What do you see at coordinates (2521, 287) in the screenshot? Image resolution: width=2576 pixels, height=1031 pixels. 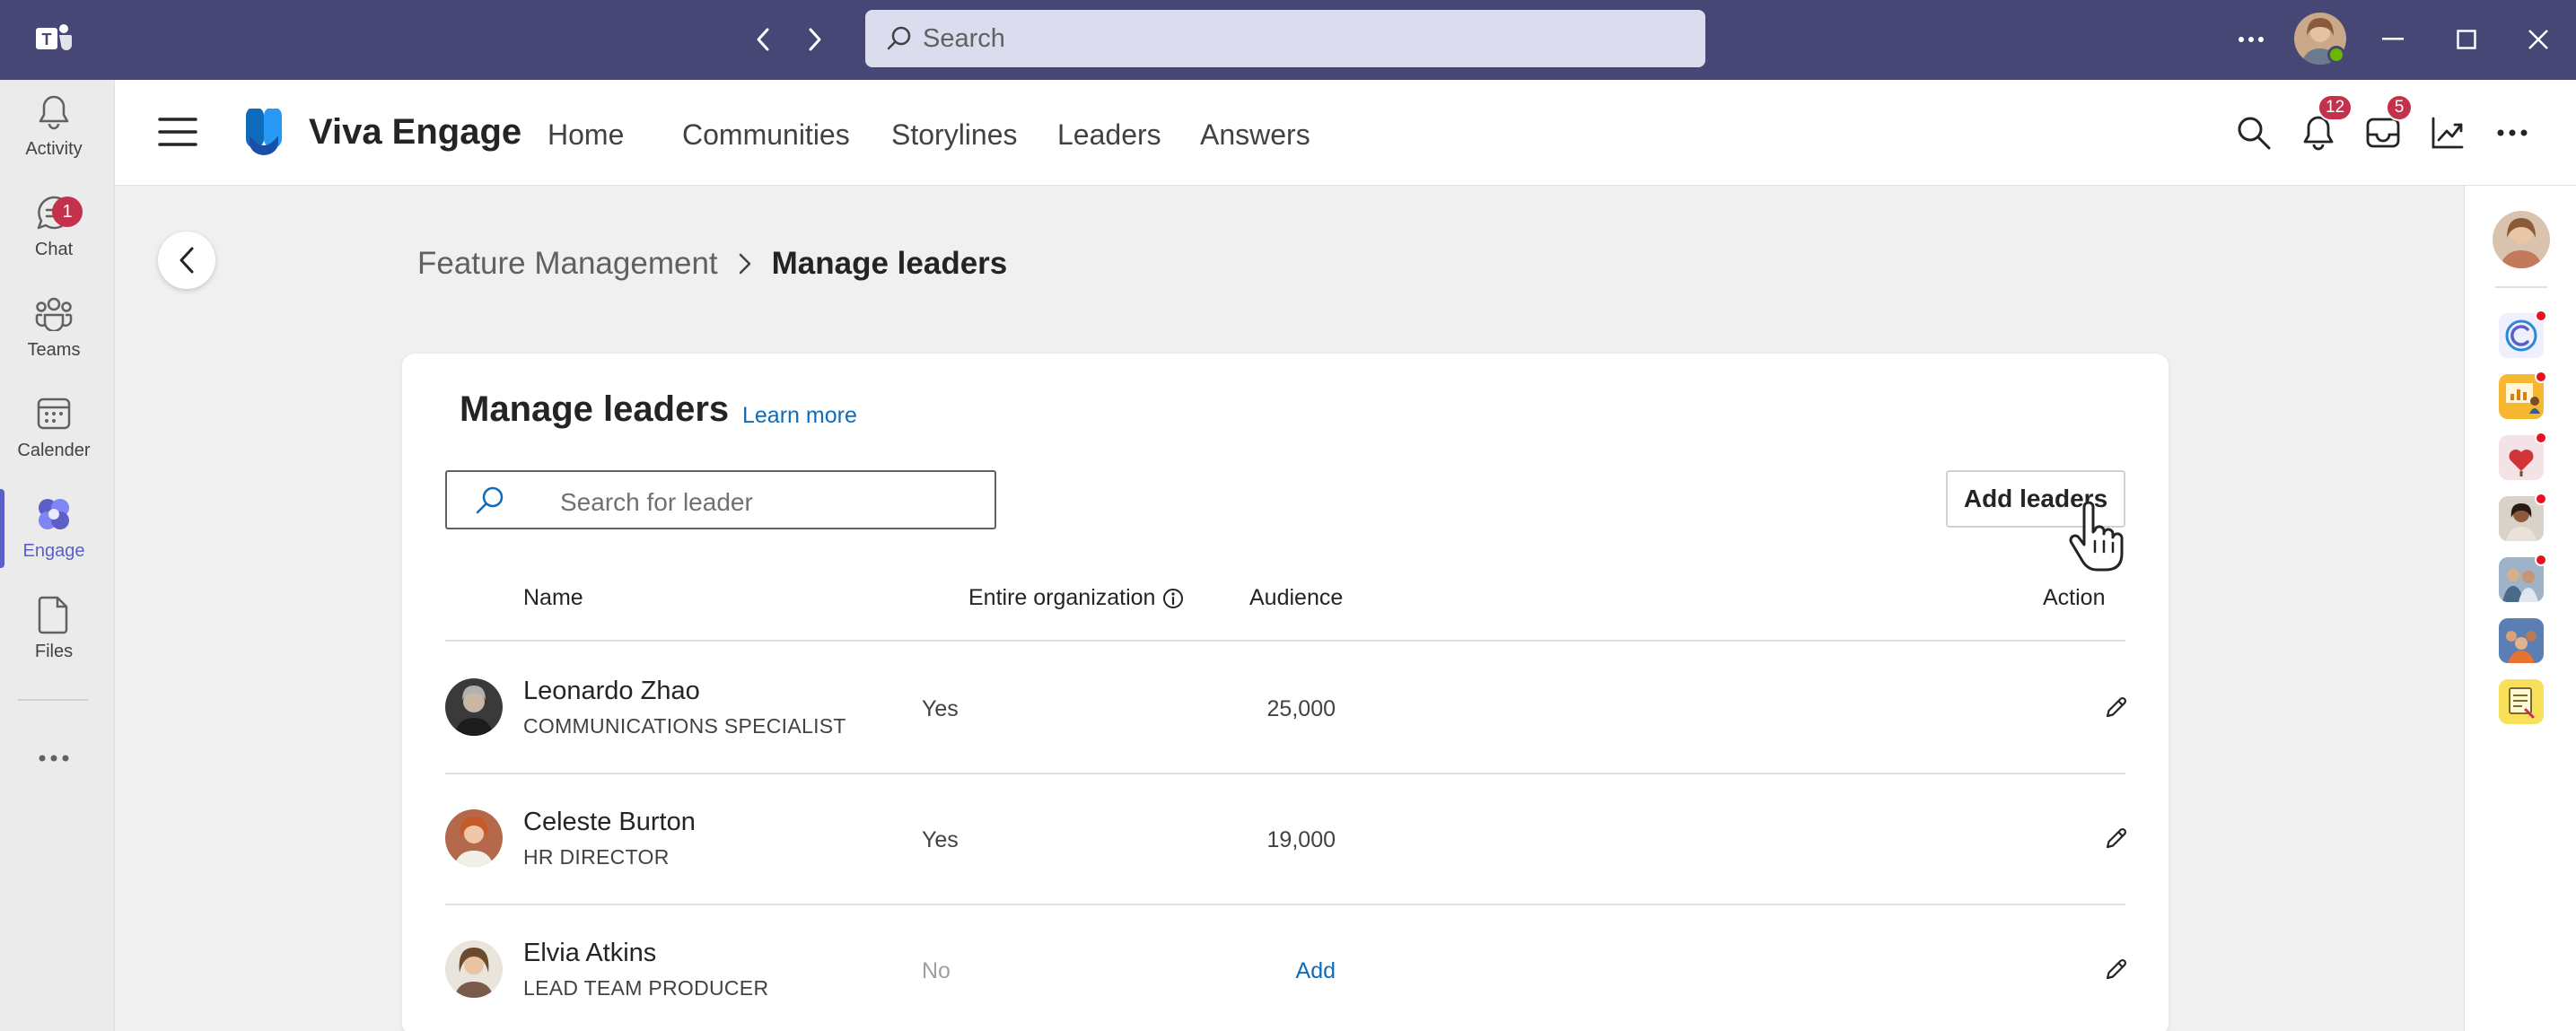 I see `right-rail-divider` at bounding box center [2521, 287].